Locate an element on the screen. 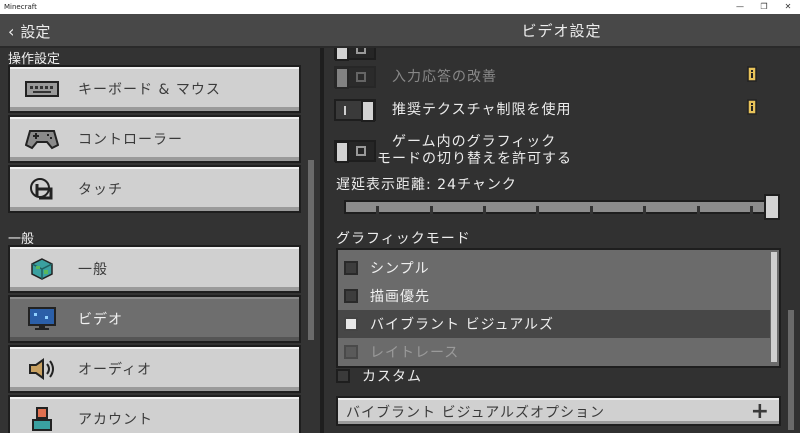 Image resolution: width=800 pixels, height=433 pixels. globe-cube-icon is located at coordinates (42, 269).